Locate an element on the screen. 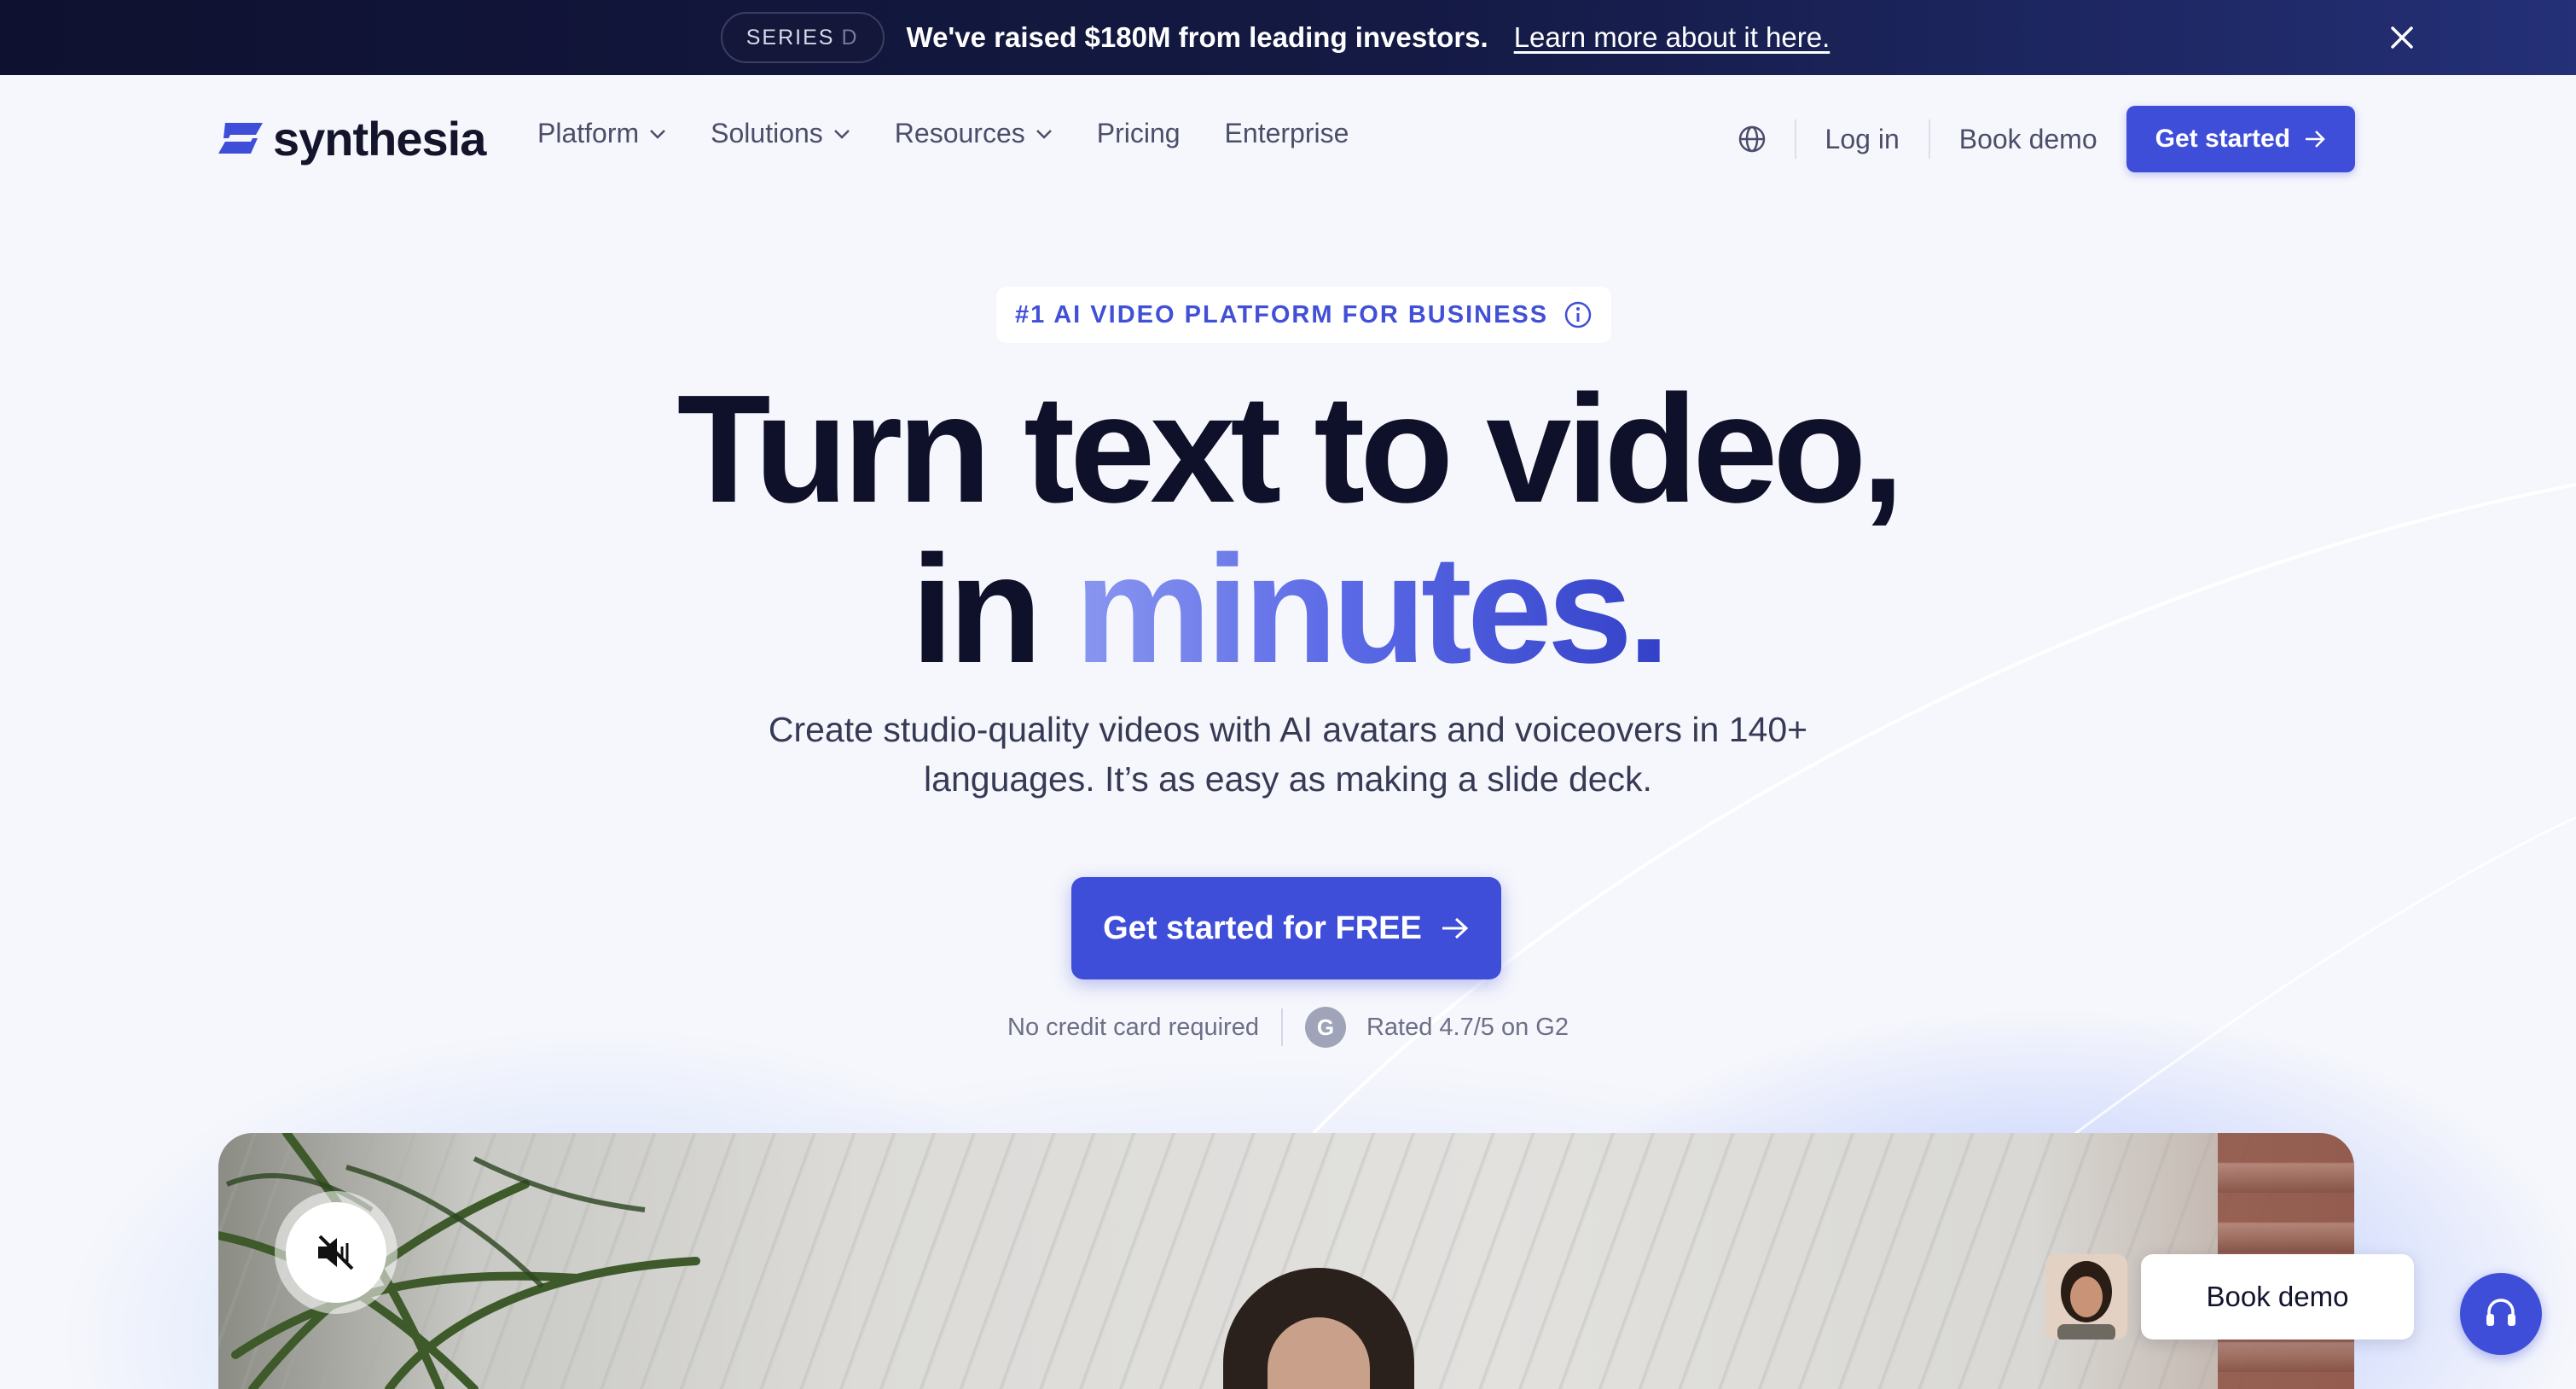 The width and height of the screenshot is (2576, 1389). get-started-free-button: Get started for FREE is located at coordinates (1286, 928).